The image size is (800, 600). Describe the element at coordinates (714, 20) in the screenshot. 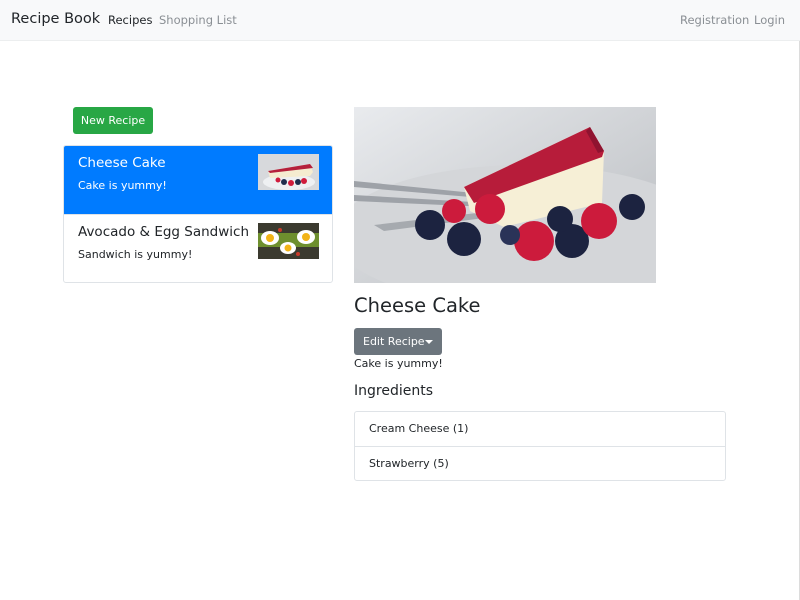

I see `nav-registration: Registration` at that location.